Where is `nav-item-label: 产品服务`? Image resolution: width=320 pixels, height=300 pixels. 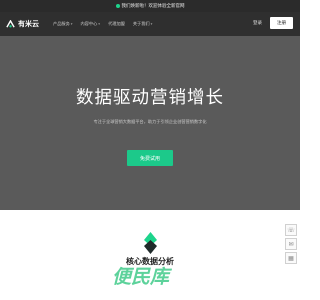 nav-item-label: 产品服务 is located at coordinates (61, 23).